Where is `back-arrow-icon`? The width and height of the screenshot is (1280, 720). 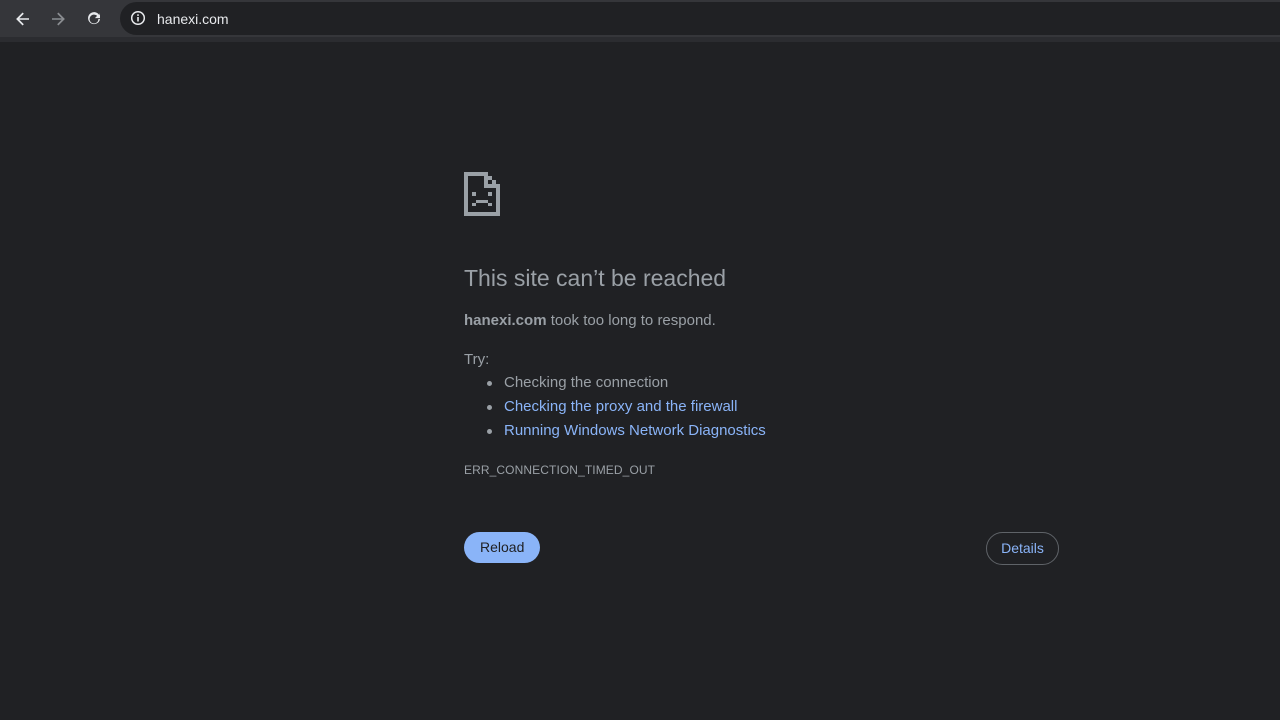
back-arrow-icon is located at coordinates (22, 19).